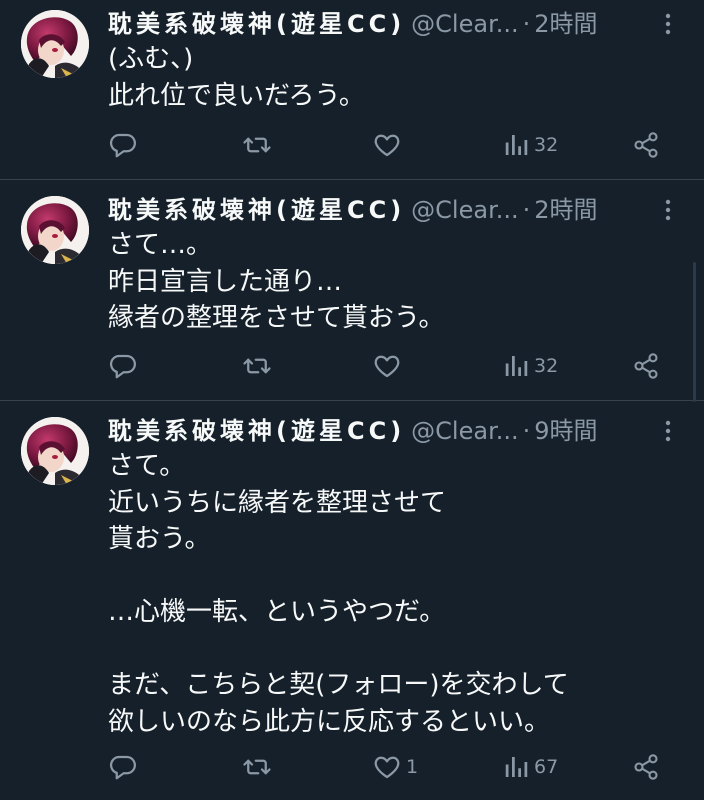 The width and height of the screenshot is (704, 800). I want to click on views-button: 67, so click(531, 767).